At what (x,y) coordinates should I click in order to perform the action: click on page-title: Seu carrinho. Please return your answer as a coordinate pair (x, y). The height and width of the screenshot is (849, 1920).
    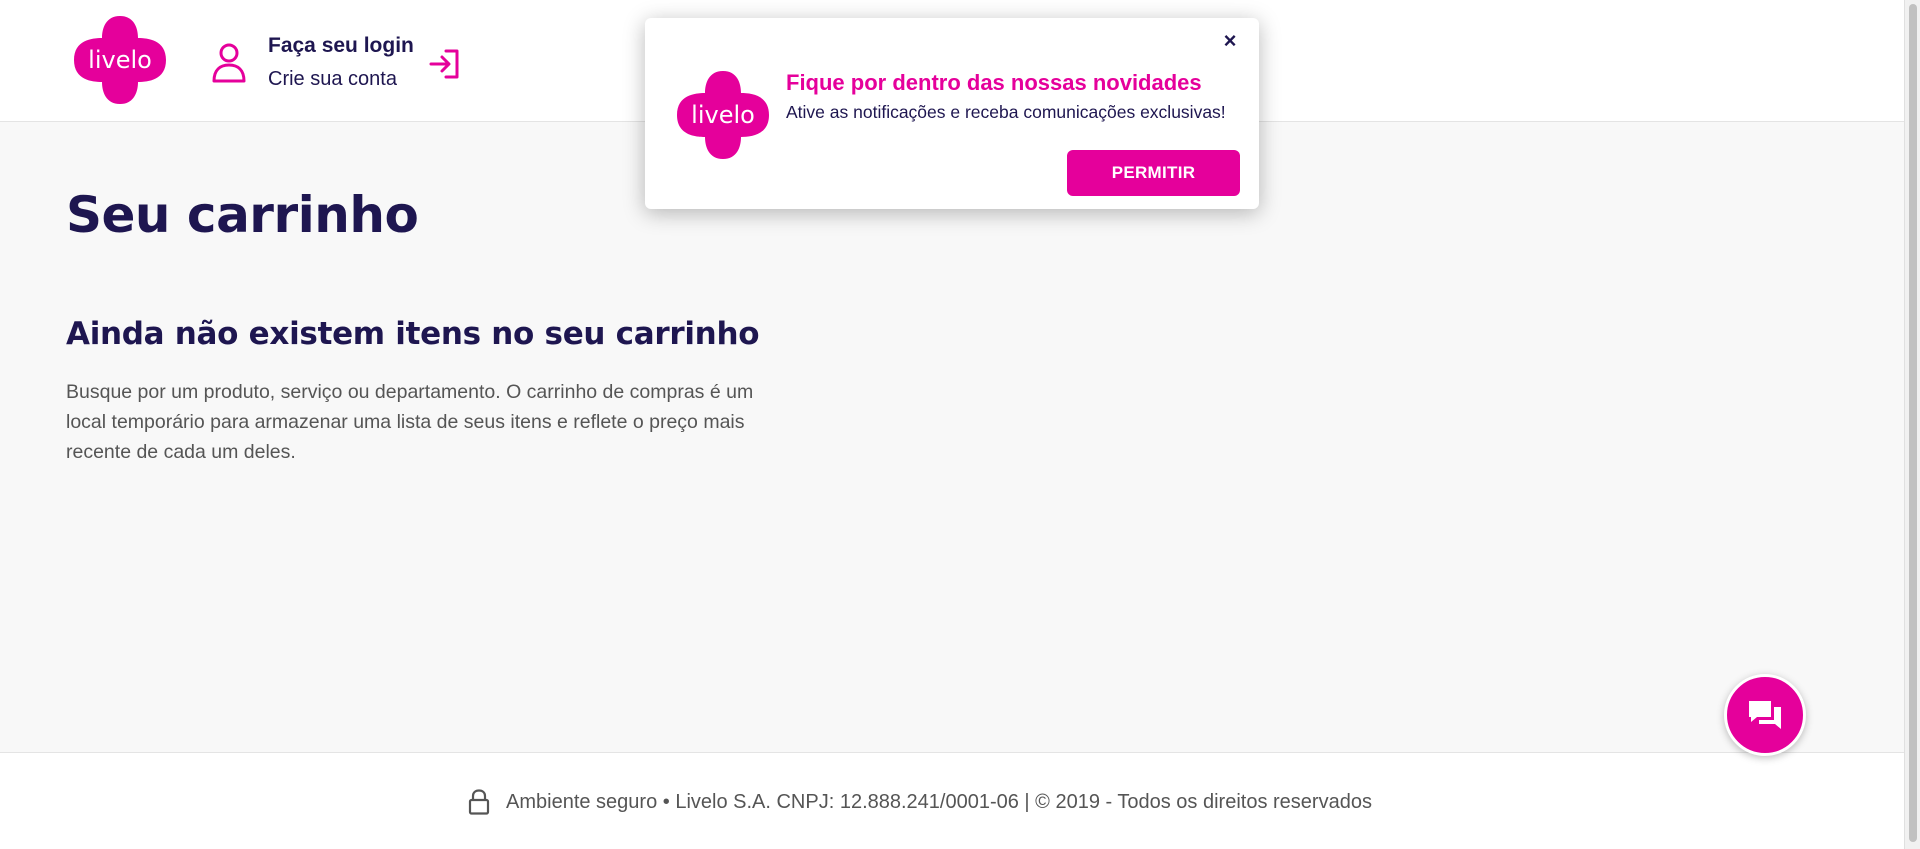
    Looking at the image, I should click on (242, 215).